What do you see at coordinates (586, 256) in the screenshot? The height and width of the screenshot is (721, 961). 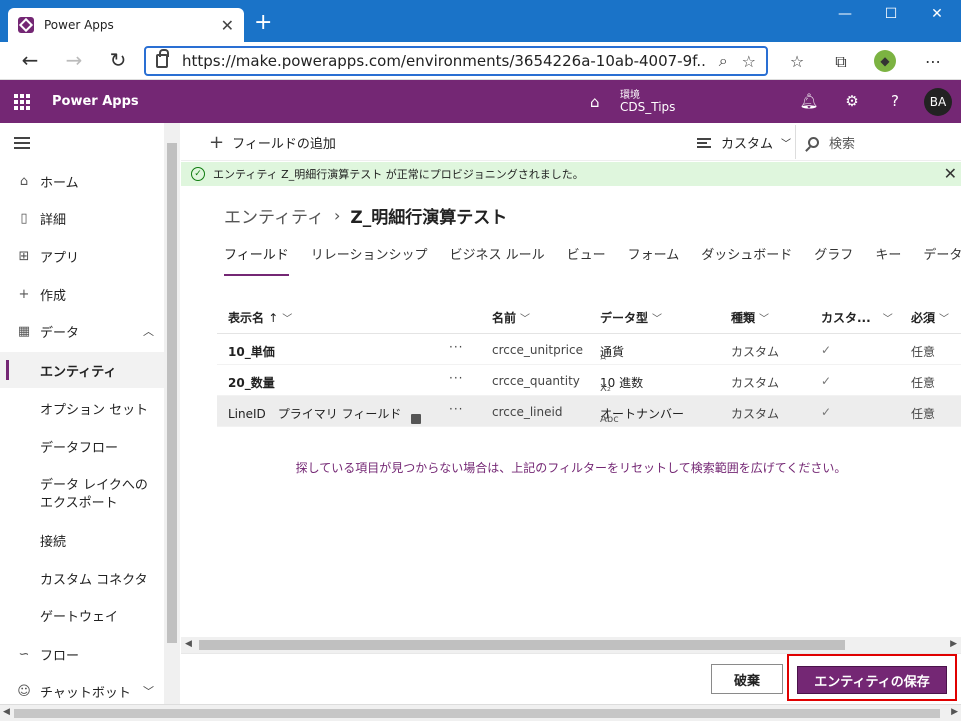 I see `tab-views: ビュー` at bounding box center [586, 256].